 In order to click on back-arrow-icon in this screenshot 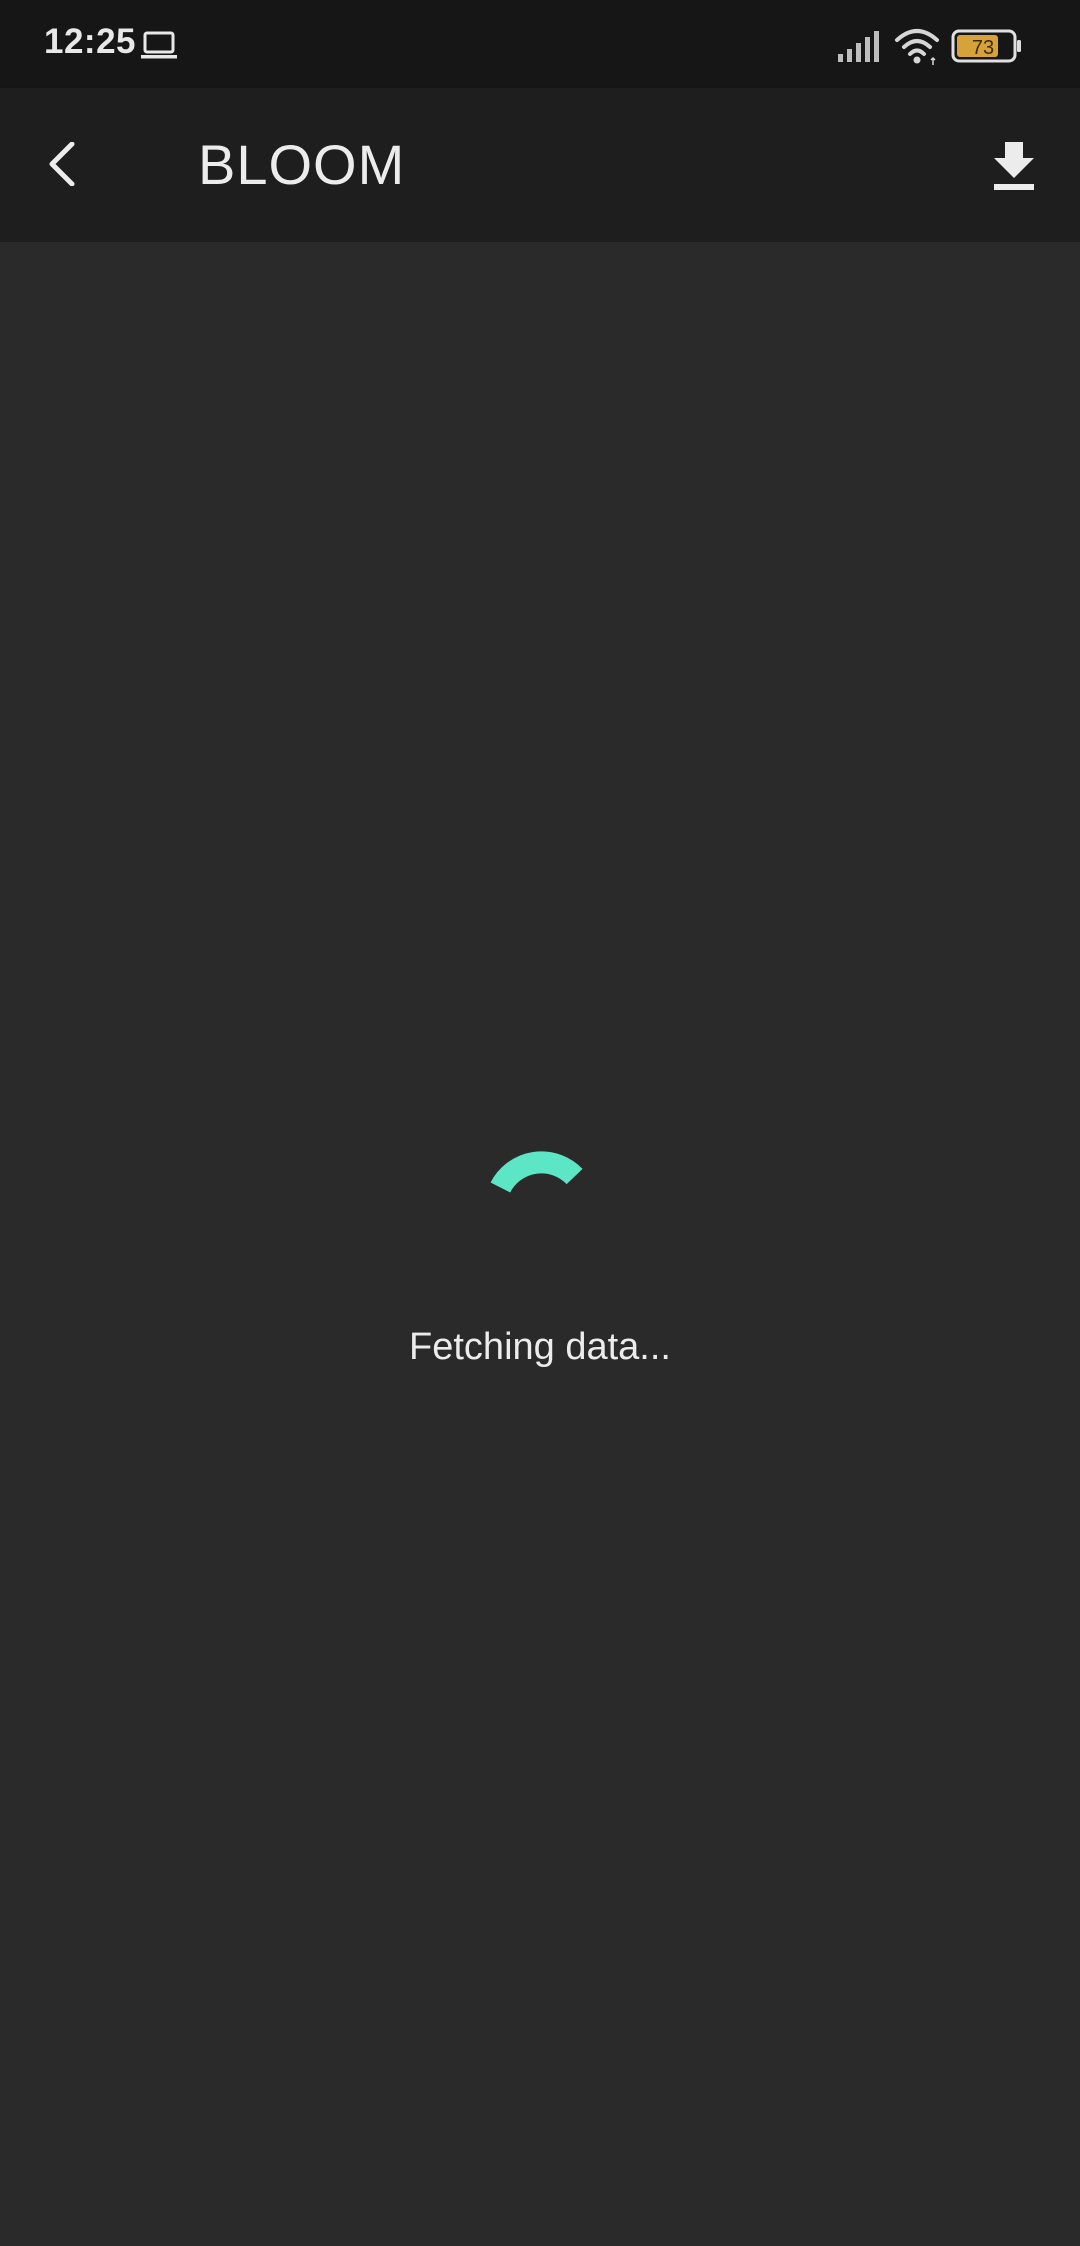, I will do `click(62, 164)`.